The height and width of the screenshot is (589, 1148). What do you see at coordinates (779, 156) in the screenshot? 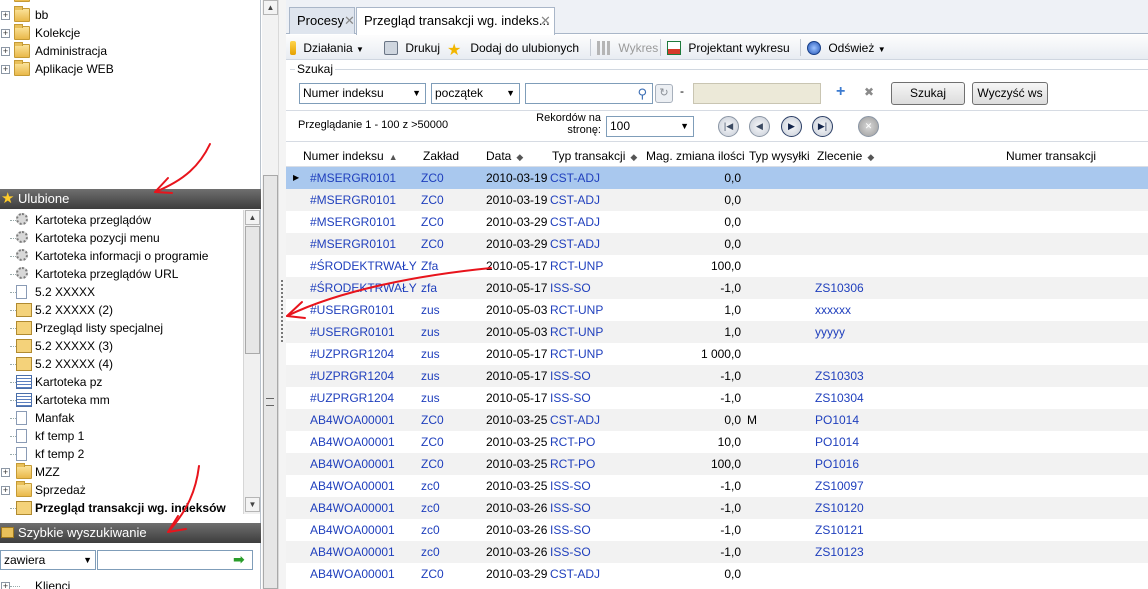
I see `column-header-typ-wysylki: Typ wysyłki` at bounding box center [779, 156].